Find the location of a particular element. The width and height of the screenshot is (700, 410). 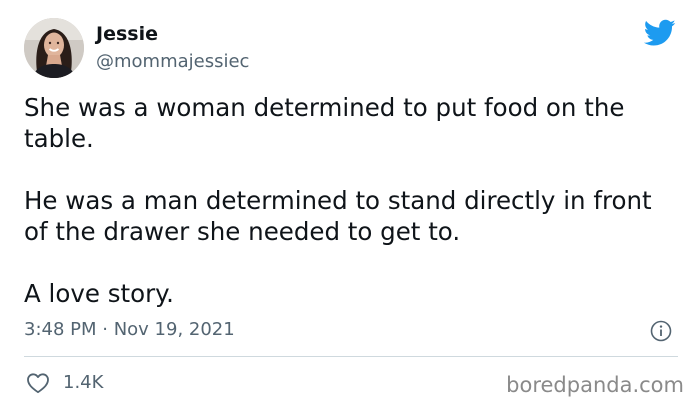

heart-outline-icon is located at coordinates (38, 383).